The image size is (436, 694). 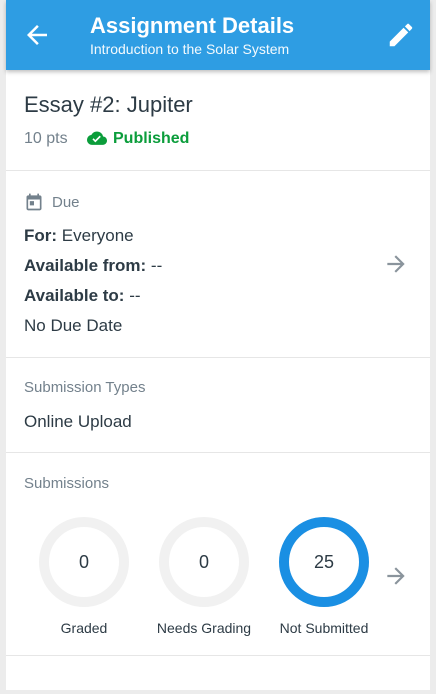 What do you see at coordinates (97, 235) in the screenshot?
I see `for-value: Everyone` at bounding box center [97, 235].